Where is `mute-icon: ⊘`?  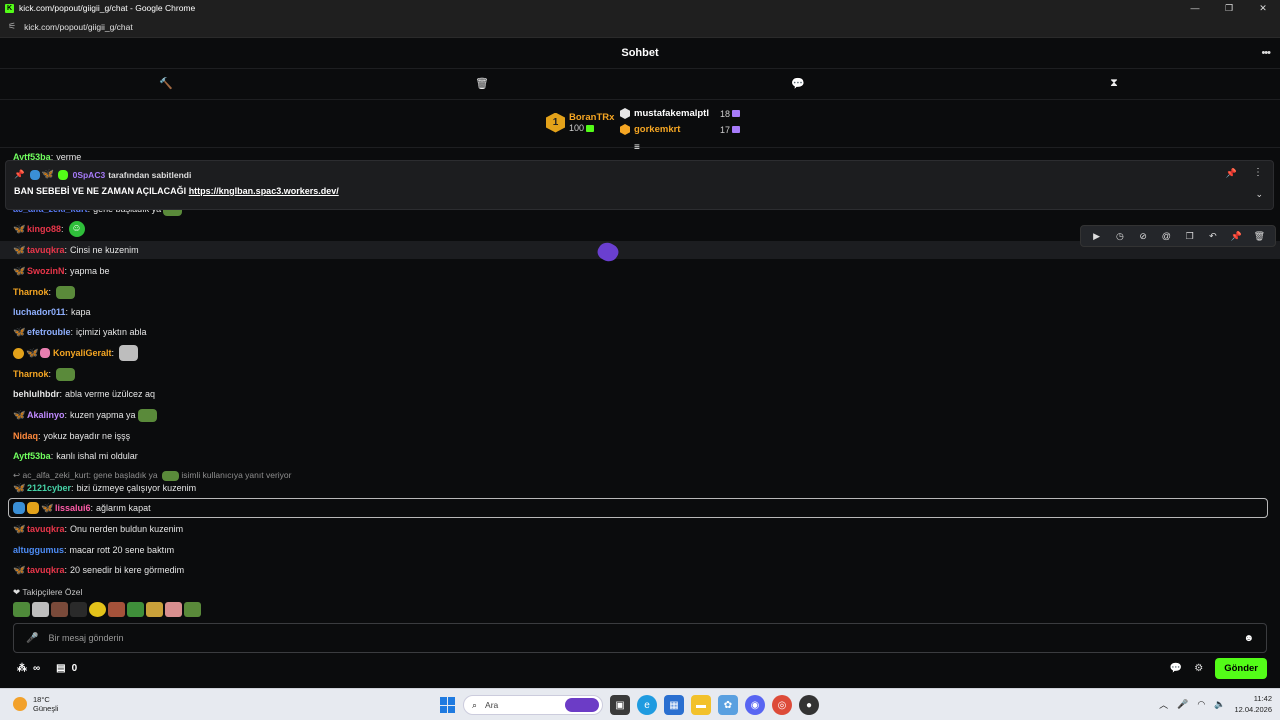 mute-icon: ⊘ is located at coordinates (1143, 236).